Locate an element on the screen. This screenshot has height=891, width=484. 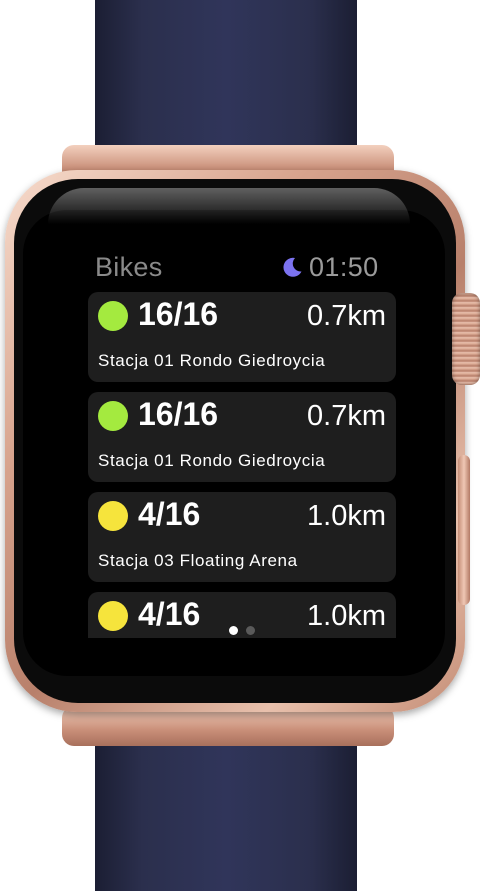
app-header: Bikes 01:50 is located at coordinates (242, 268).